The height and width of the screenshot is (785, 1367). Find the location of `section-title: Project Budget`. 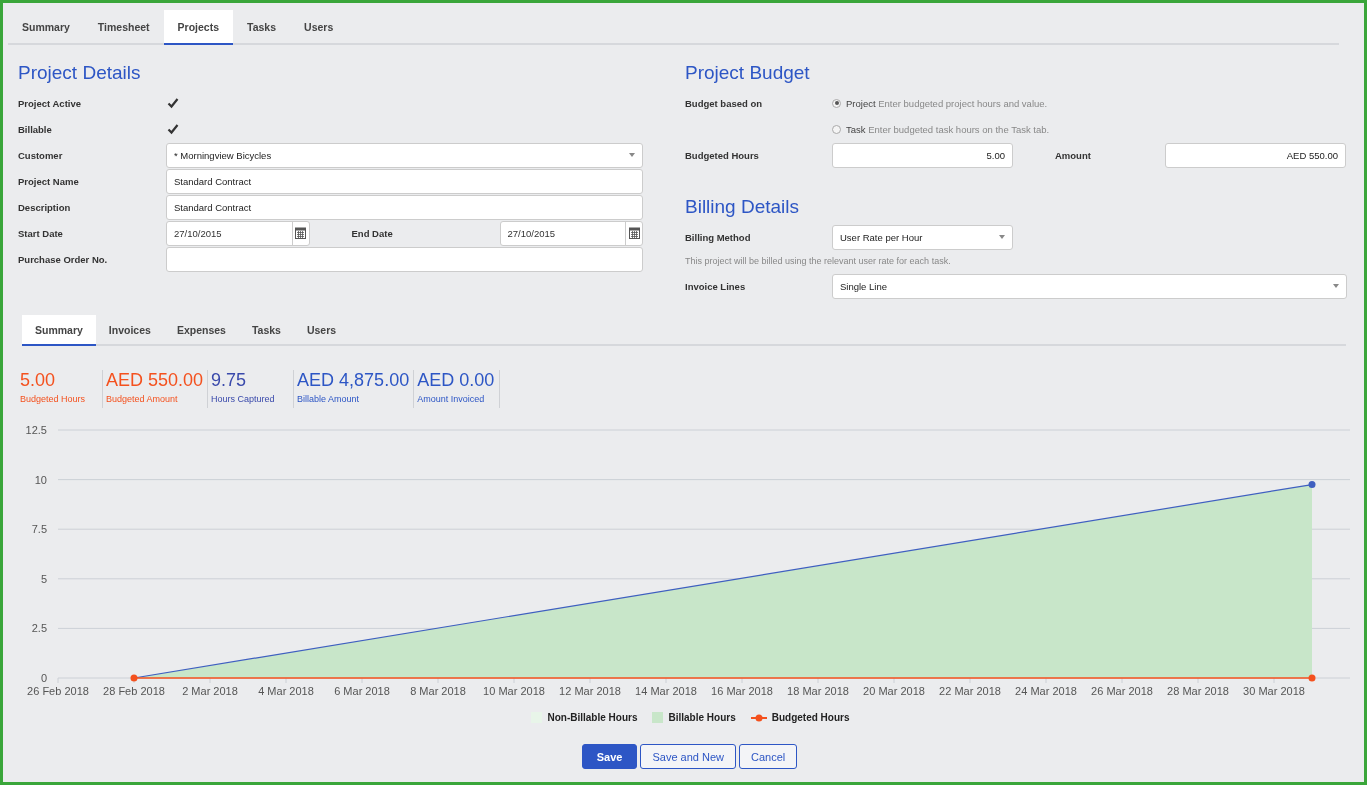

section-title: Project Budget is located at coordinates (748, 73).